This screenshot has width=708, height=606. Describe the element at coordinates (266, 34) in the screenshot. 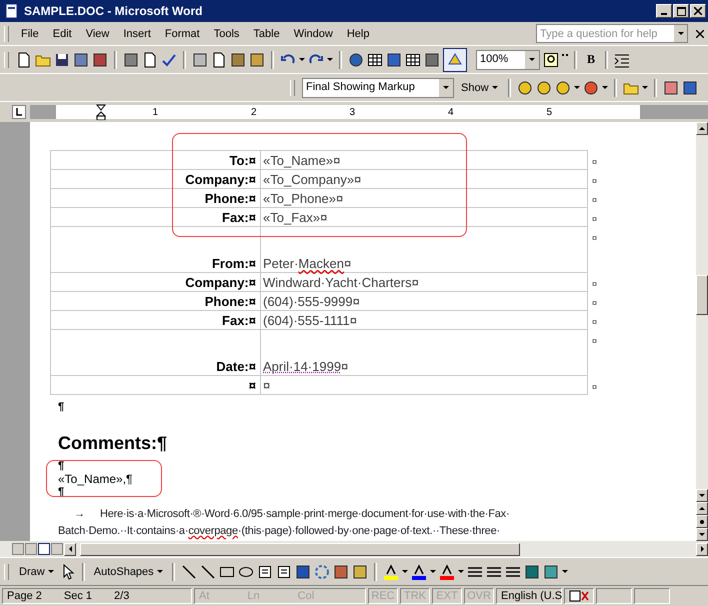

I see `menu-item: Table` at that location.